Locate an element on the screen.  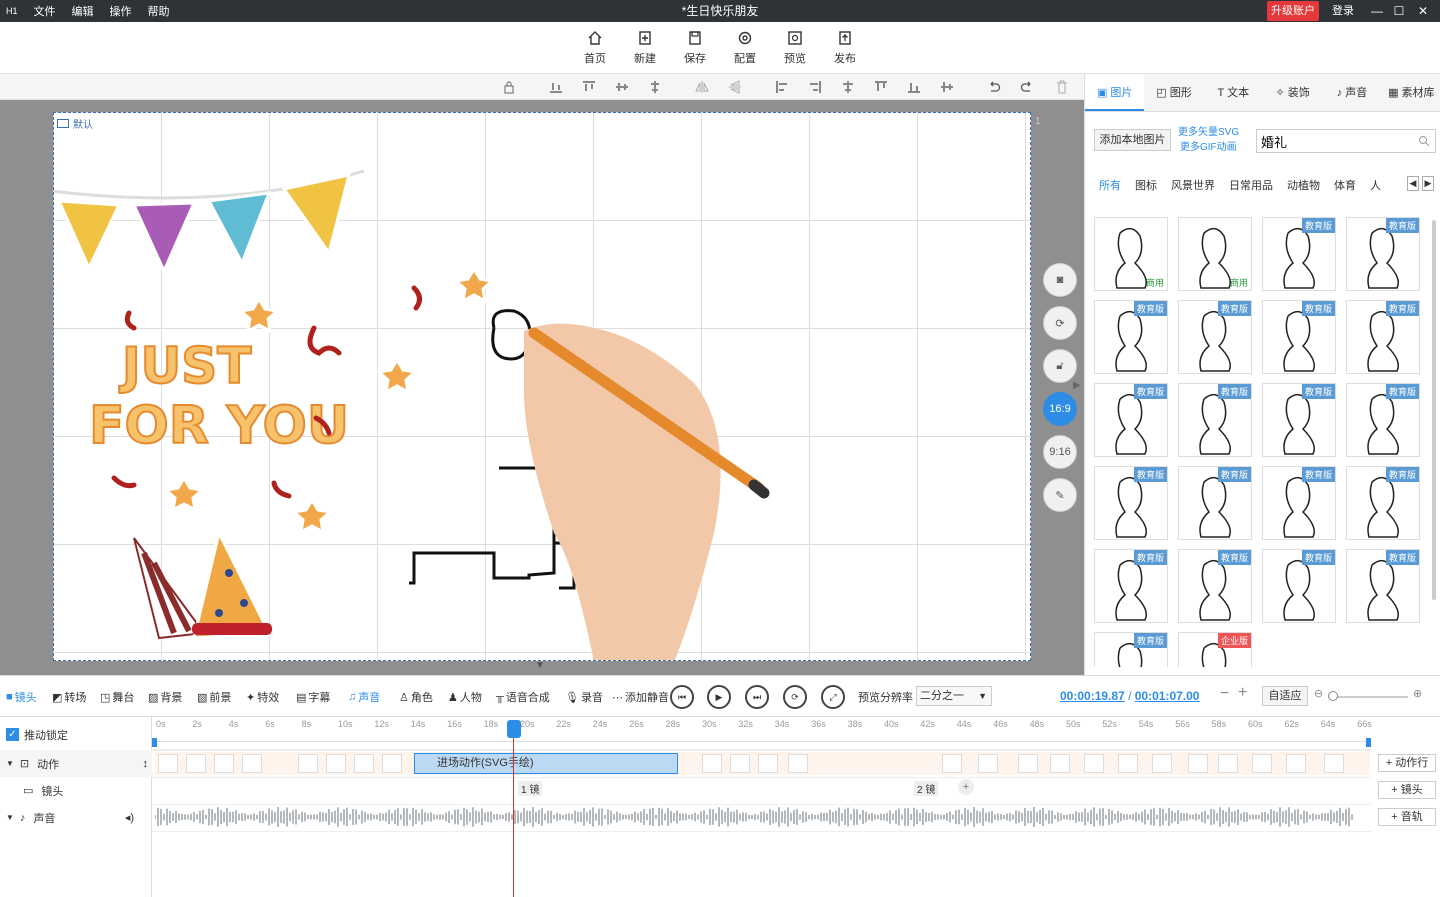
play-button: ▶ is located at coordinates (719, 697).